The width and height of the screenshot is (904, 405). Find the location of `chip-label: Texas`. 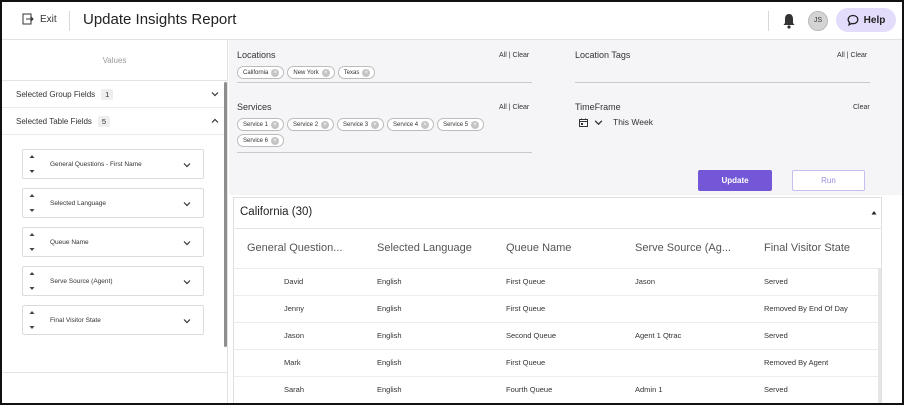

chip-label: Texas is located at coordinates (351, 72).